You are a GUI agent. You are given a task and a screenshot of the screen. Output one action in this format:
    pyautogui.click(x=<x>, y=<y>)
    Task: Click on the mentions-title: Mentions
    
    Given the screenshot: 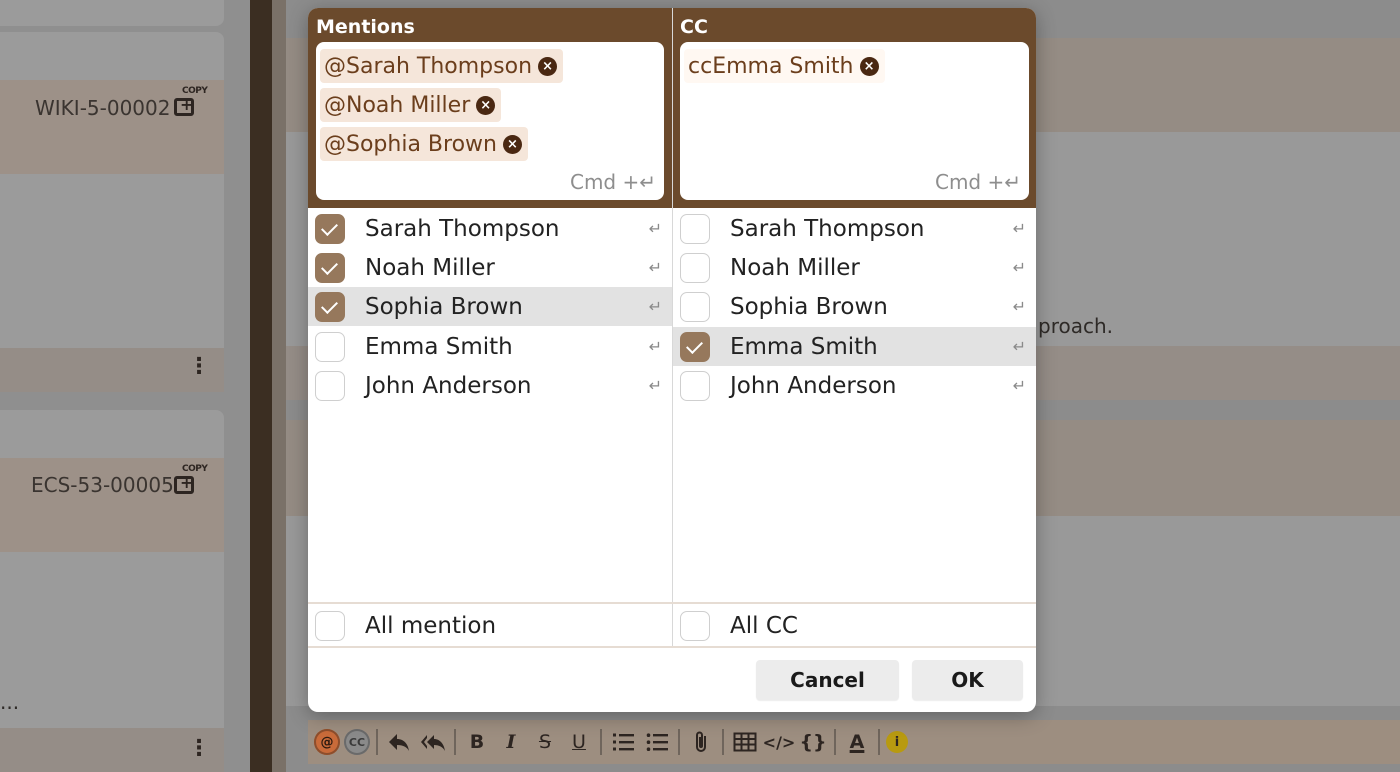 What is the action you would take?
    pyautogui.click(x=365, y=27)
    